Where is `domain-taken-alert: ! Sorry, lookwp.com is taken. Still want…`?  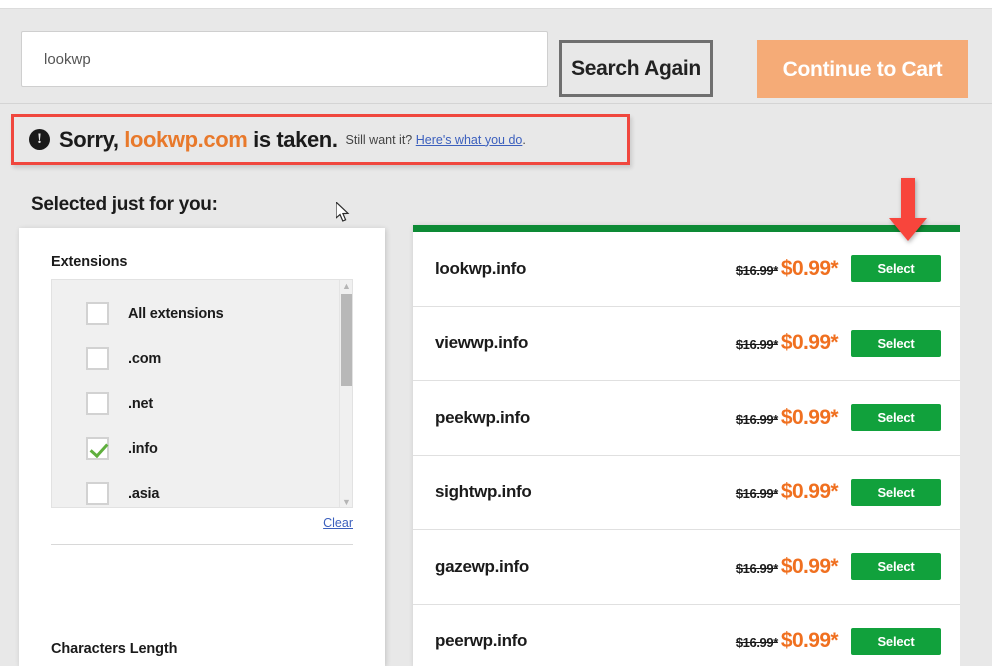
domain-taken-alert: ! Sorry, lookwp.com is taken. Still want… is located at coordinates (320, 139).